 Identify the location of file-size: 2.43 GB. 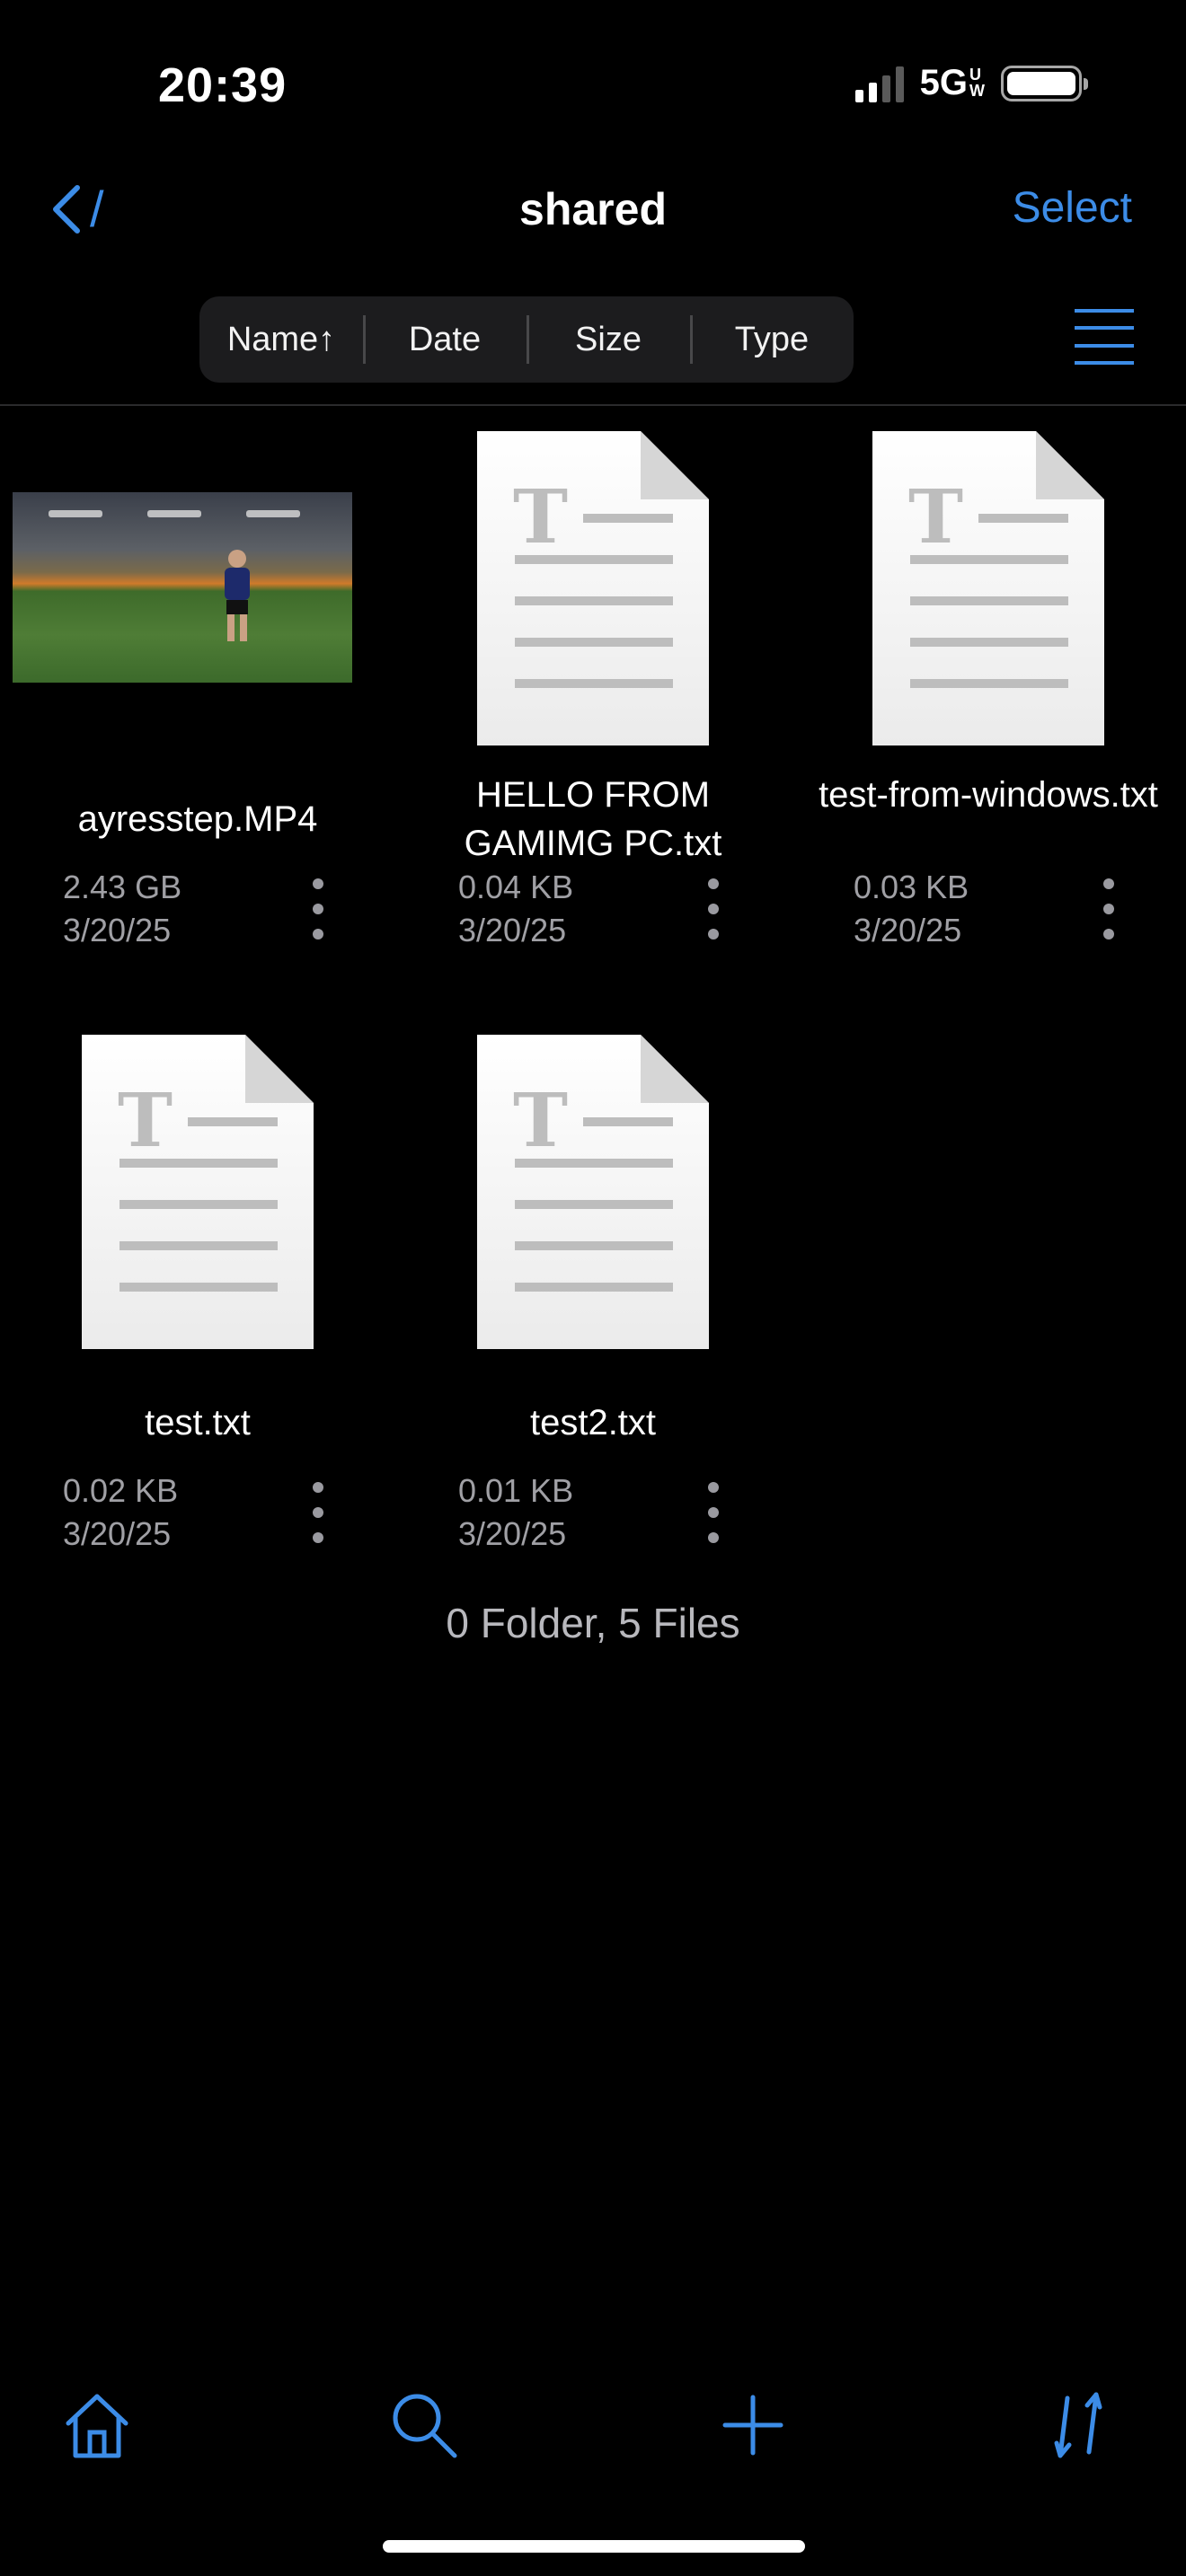
(122, 887).